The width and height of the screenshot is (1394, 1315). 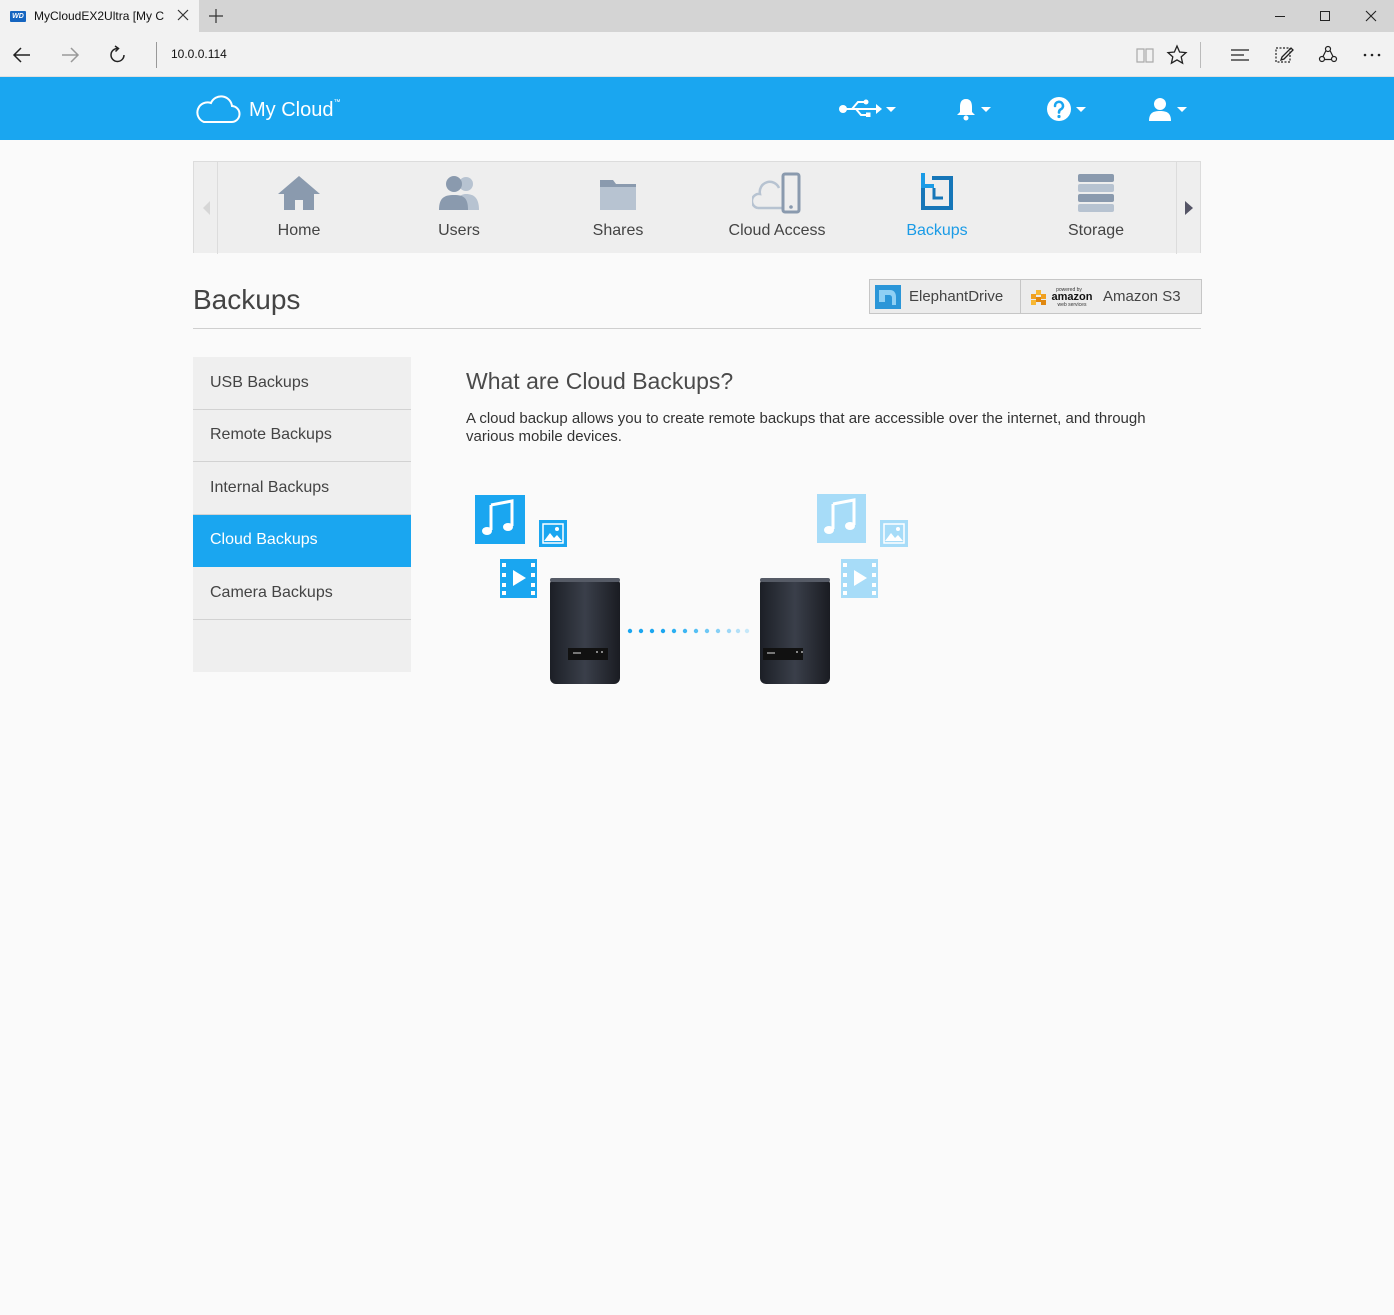 What do you see at coordinates (459, 193) in the screenshot?
I see `users-icon` at bounding box center [459, 193].